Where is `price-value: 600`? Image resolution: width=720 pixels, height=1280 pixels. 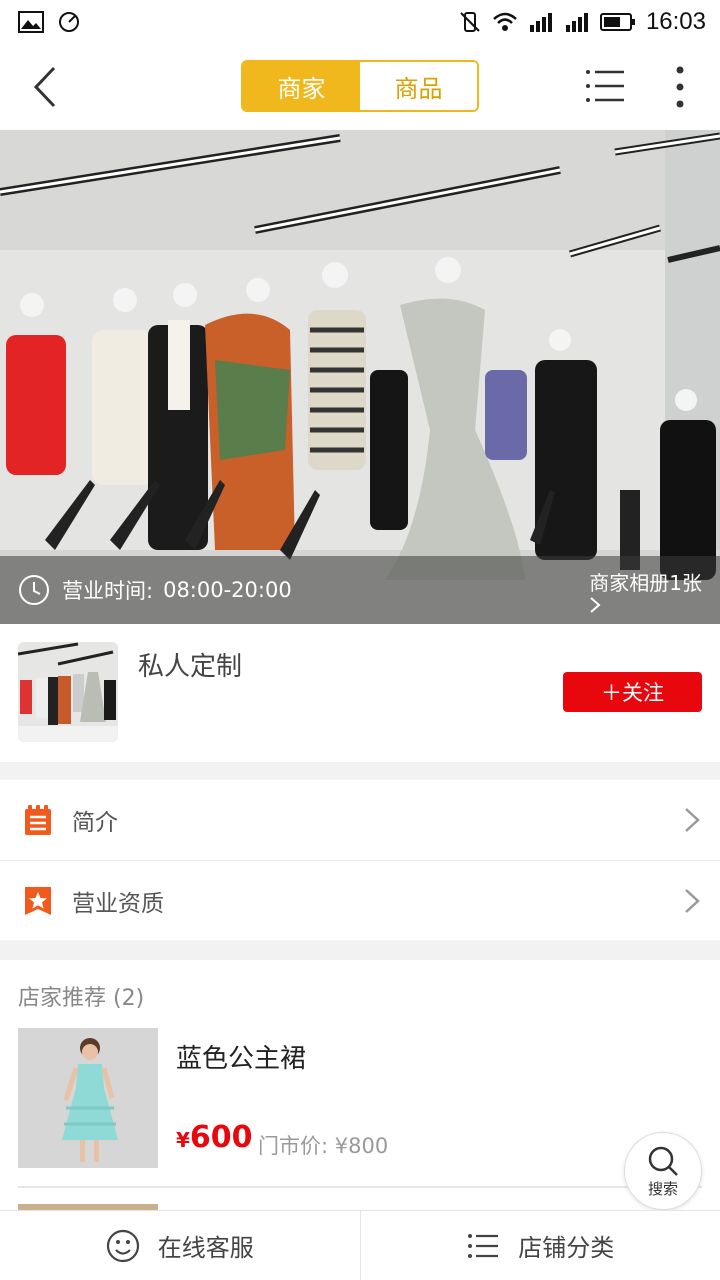
price-value: 600 is located at coordinates (221, 1137).